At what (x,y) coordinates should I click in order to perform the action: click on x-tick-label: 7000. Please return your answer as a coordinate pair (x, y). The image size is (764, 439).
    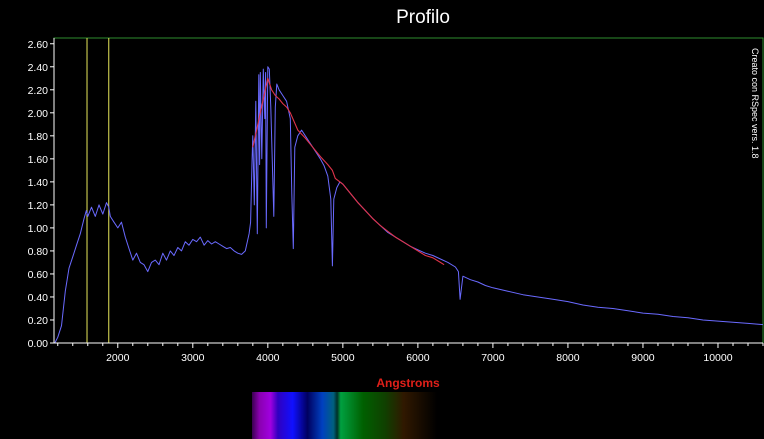
    Looking at the image, I should click on (493, 358).